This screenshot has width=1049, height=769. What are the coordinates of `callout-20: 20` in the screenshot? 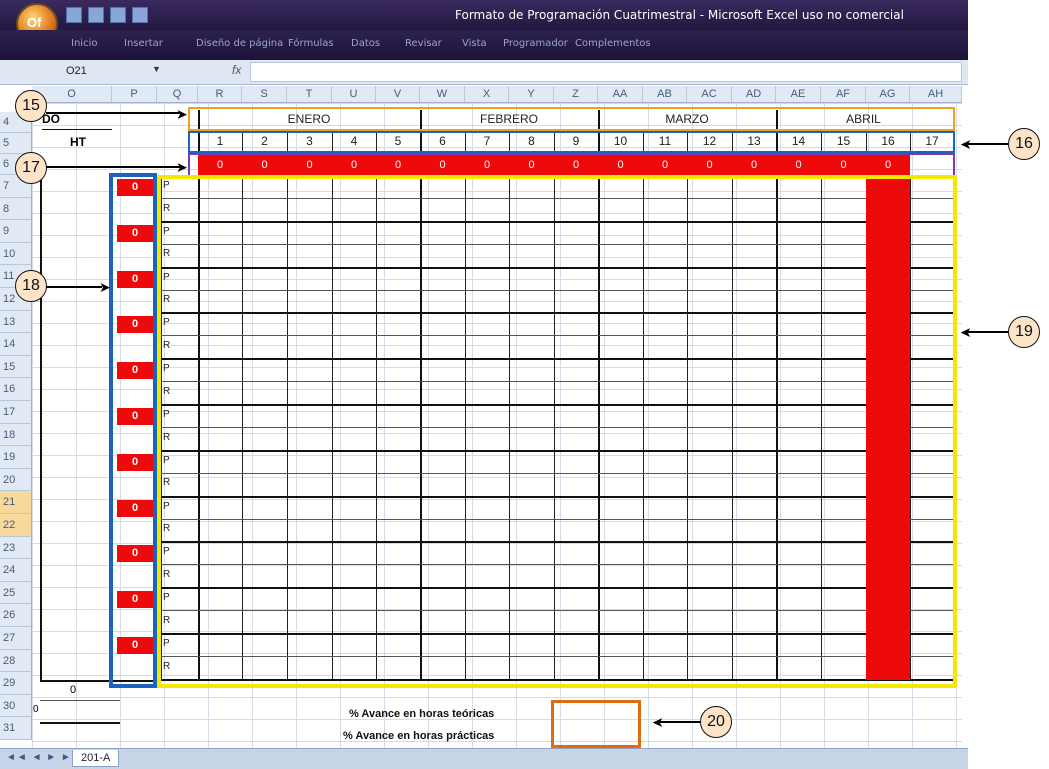 It's located at (716, 722).